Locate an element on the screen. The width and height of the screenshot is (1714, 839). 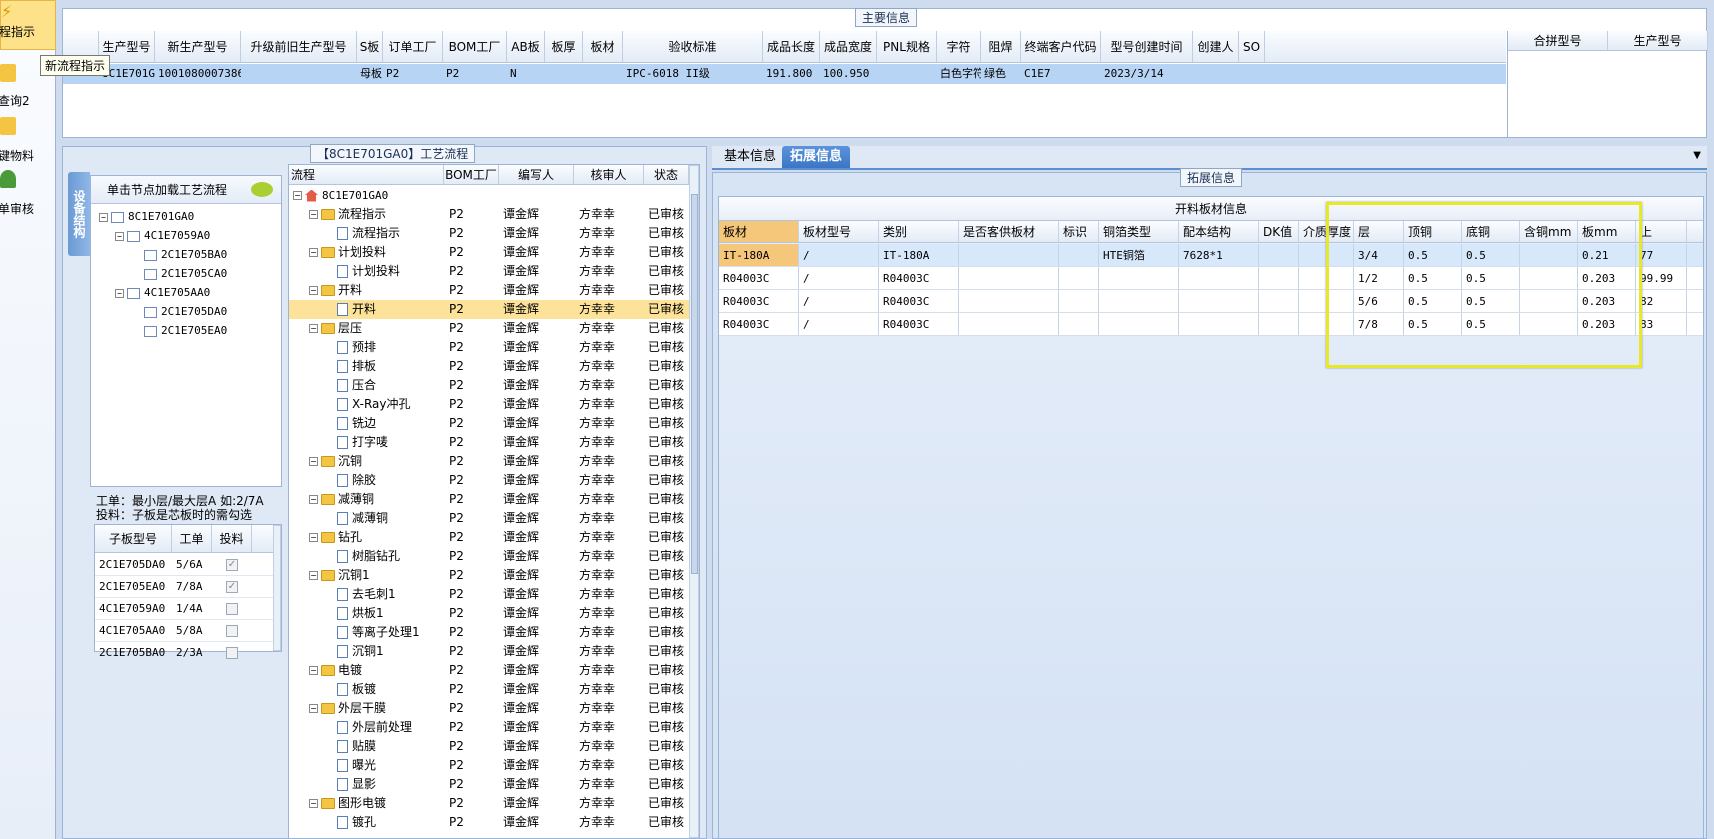
column-header: 板材型号 is located at coordinates (839, 231).